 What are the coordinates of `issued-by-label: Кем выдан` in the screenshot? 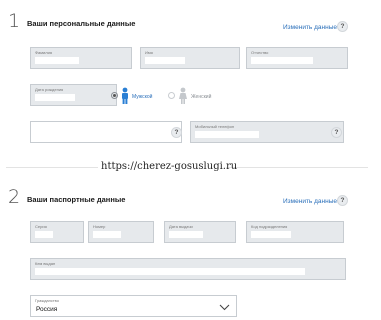 It's located at (45, 263).